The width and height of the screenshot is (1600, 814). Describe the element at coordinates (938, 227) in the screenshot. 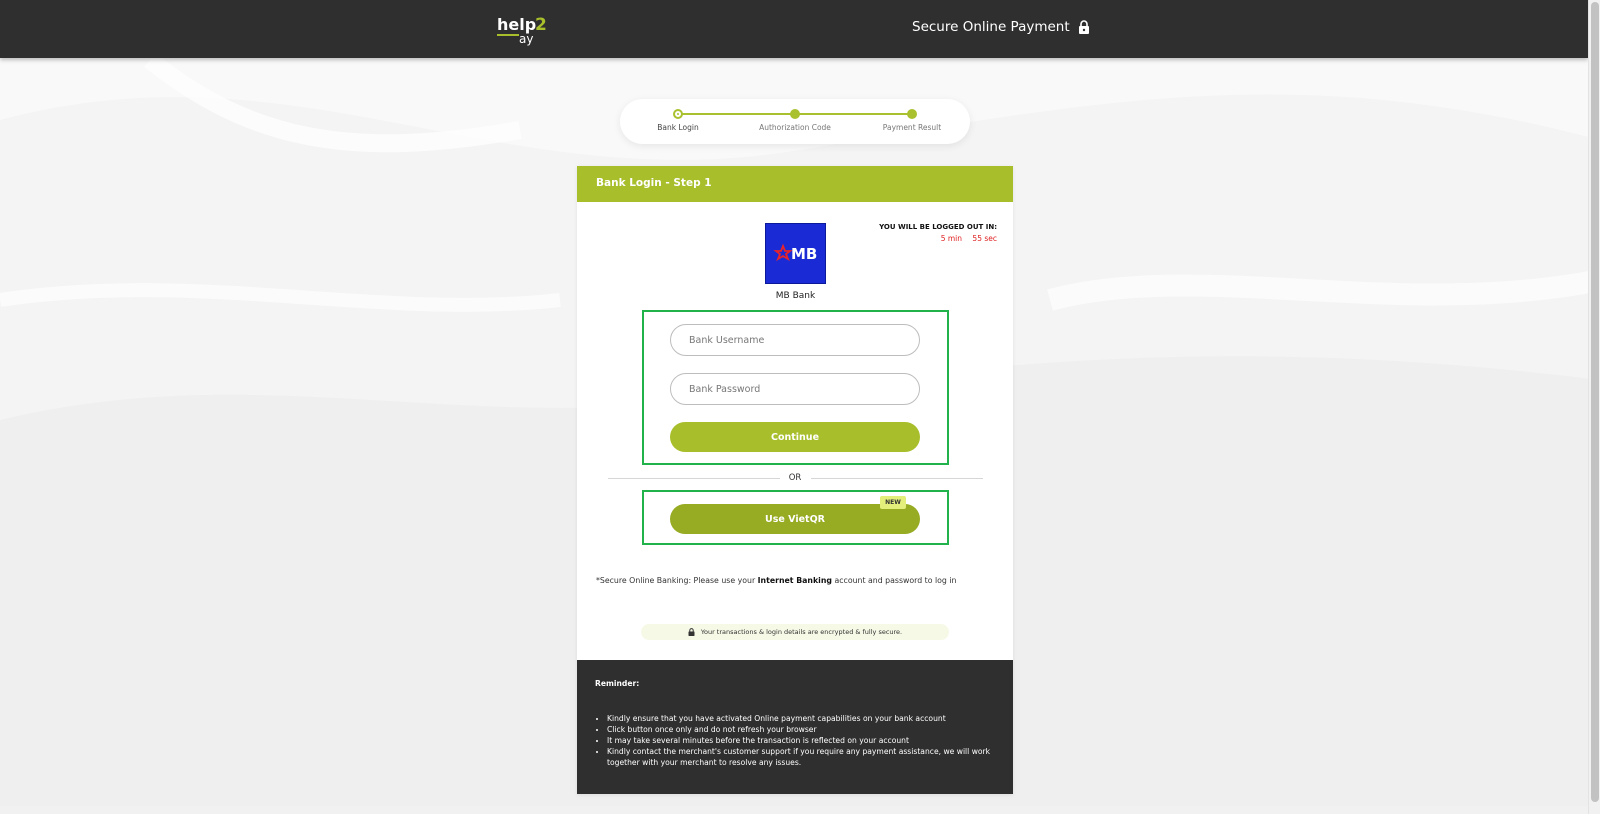

I see `logout-timer-title: YOU WILL BE LOGGED OUT IN:` at that location.